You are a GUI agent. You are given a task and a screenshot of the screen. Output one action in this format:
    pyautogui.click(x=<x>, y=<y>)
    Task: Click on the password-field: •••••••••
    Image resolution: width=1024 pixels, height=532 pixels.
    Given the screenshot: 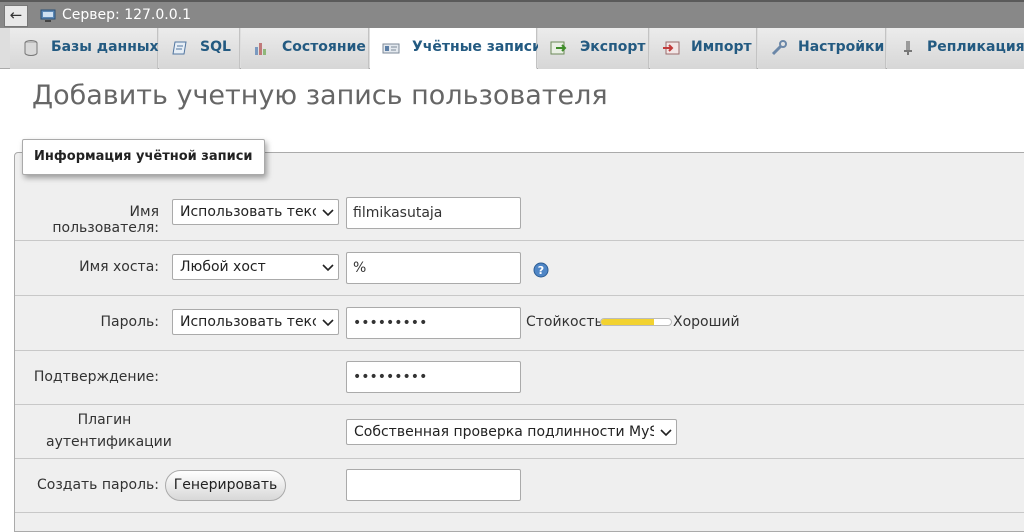 What is the action you would take?
    pyautogui.click(x=433, y=323)
    